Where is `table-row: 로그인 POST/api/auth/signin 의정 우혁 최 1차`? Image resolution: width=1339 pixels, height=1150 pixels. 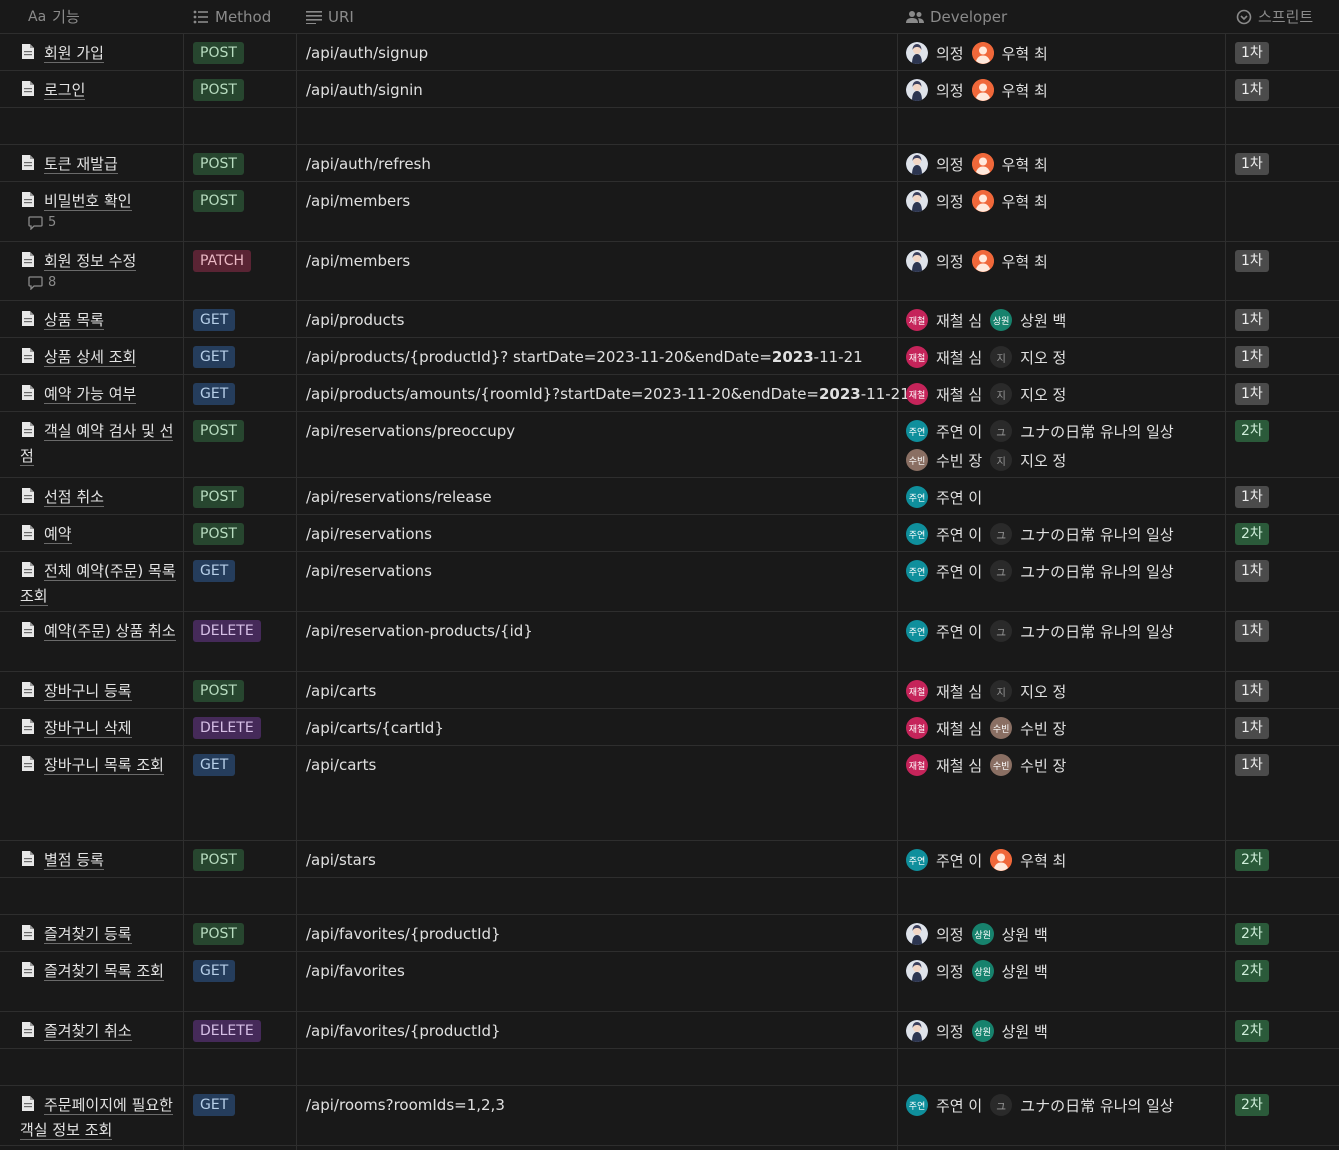 table-row: 로그인 POST/api/auth/signin 의정 우혁 최 1차 is located at coordinates (669, 89).